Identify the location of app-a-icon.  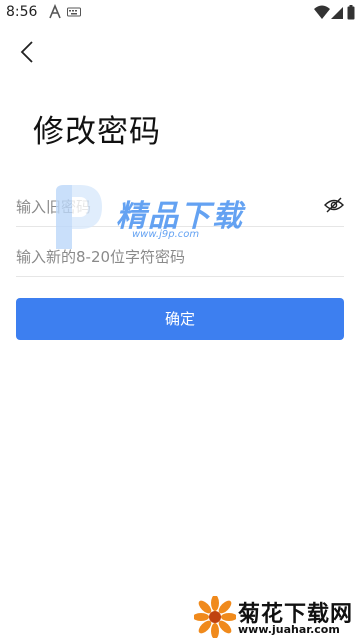
(55, 11).